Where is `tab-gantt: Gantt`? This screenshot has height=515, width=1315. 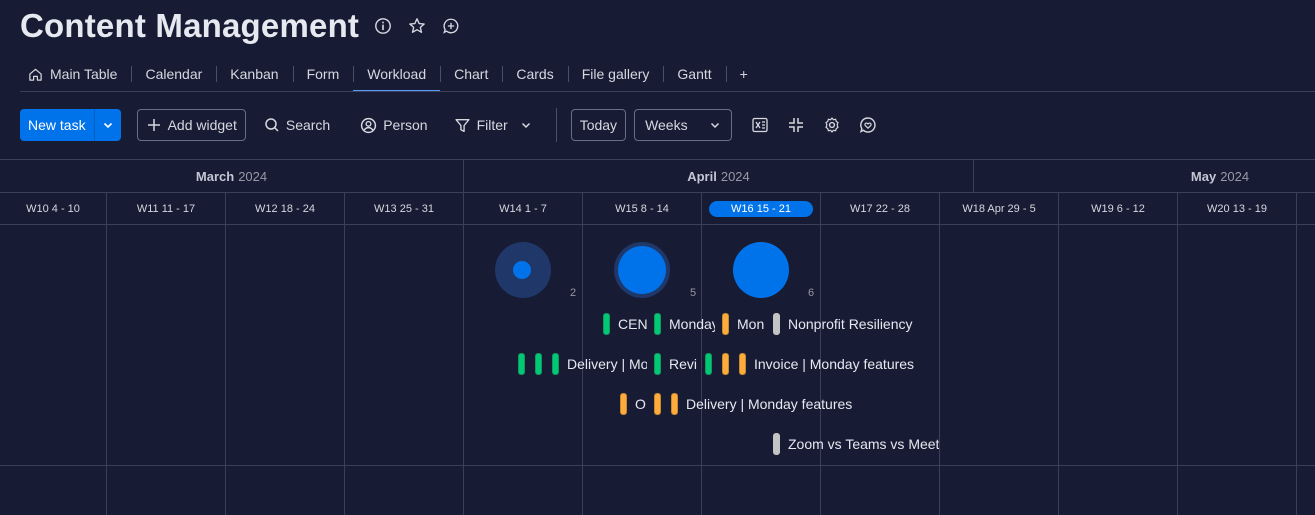 tab-gantt: Gantt is located at coordinates (694, 74).